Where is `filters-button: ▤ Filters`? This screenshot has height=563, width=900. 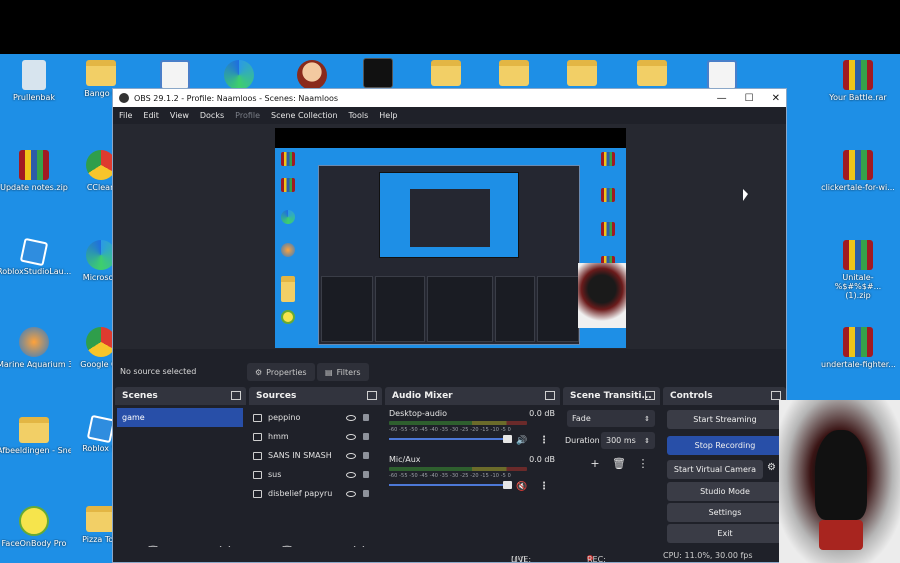
filters-button: ▤ Filters is located at coordinates (343, 372).